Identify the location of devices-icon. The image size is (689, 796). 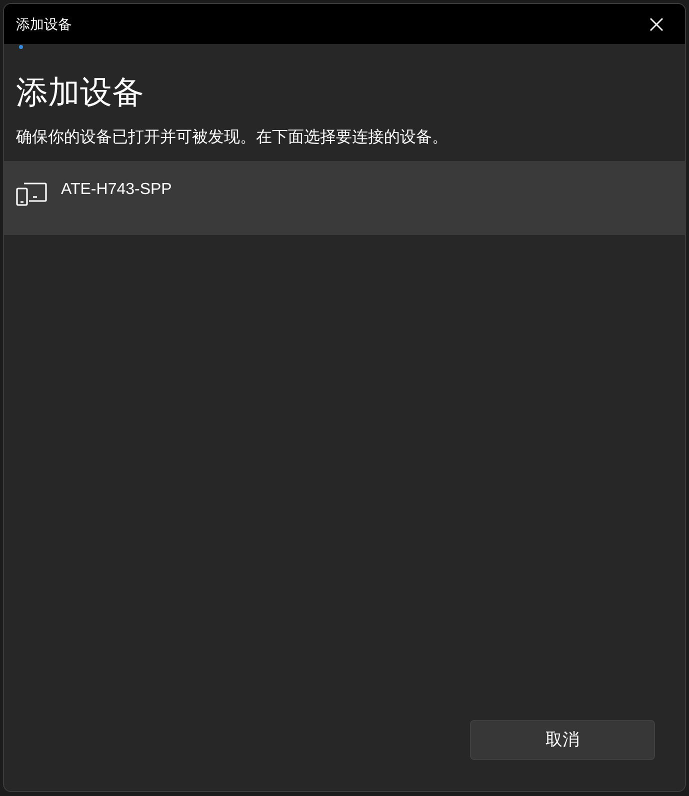
(31, 193).